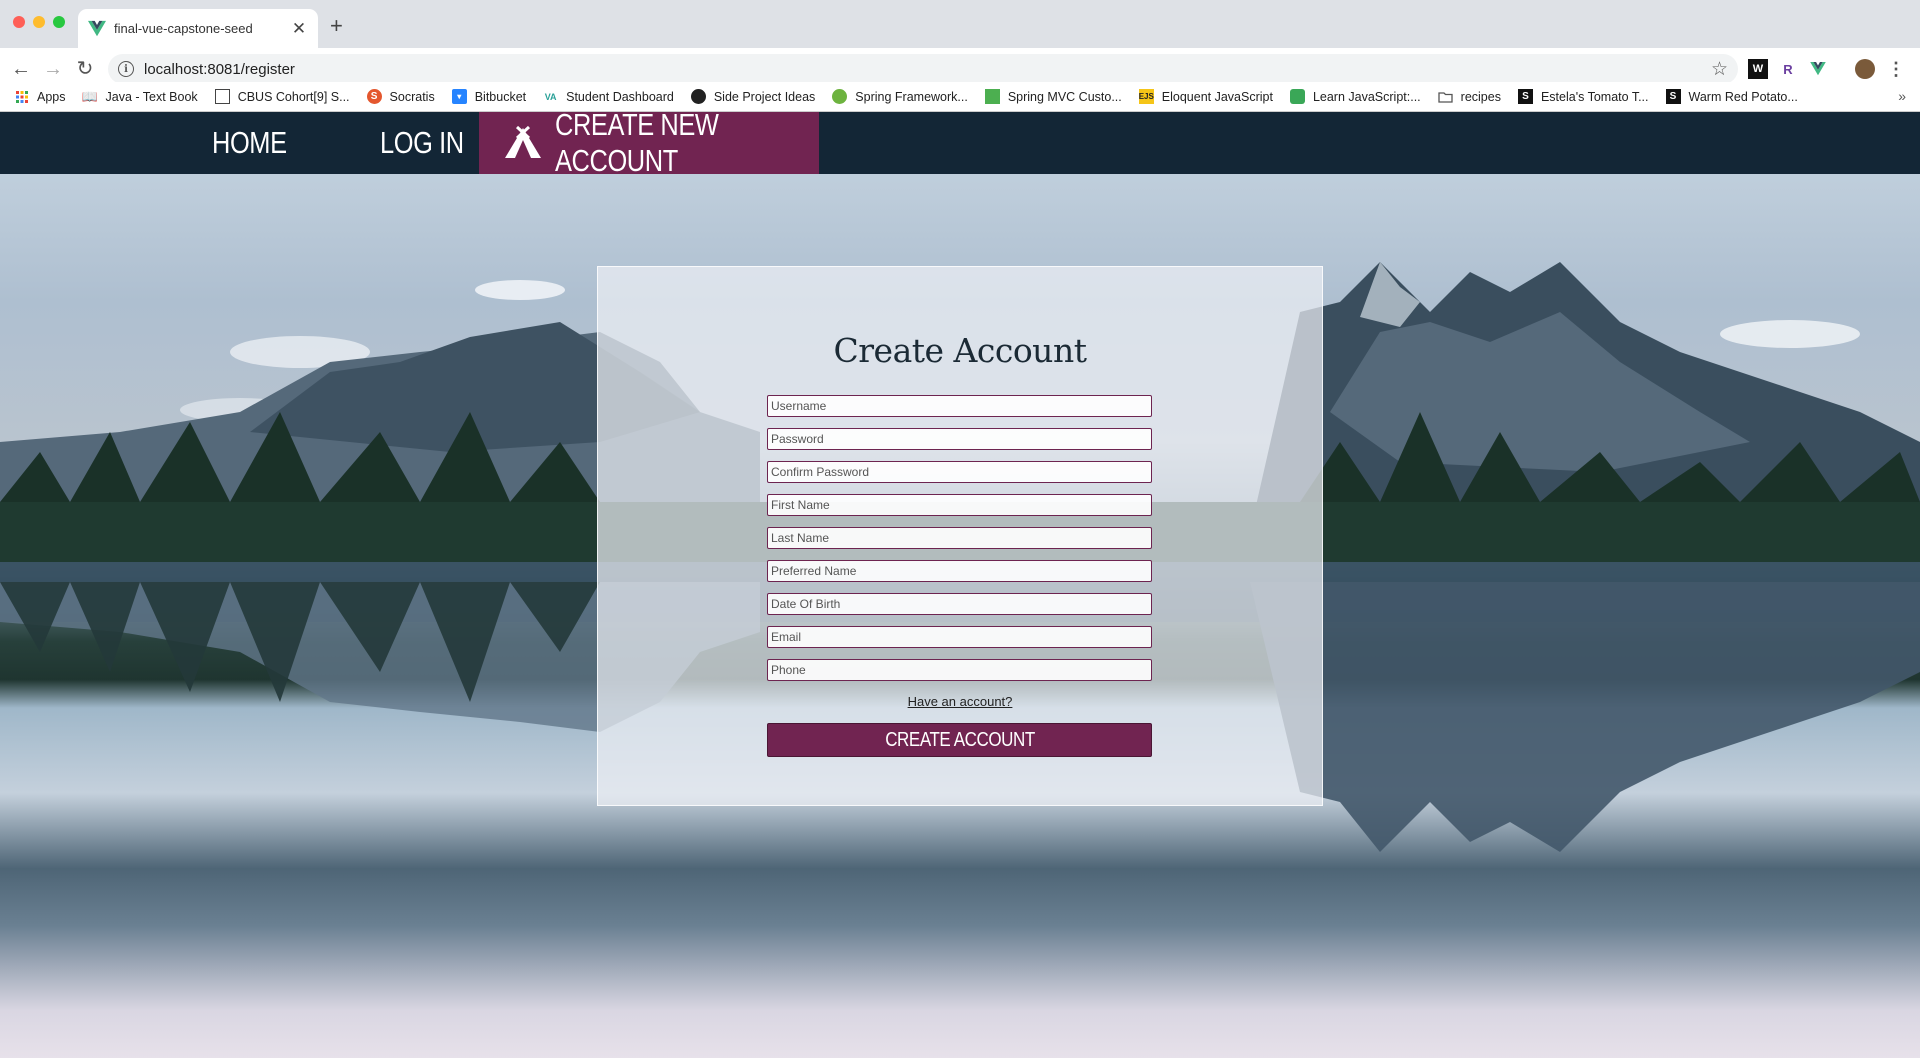 The image size is (1920, 1058). I want to click on bookmark-bitbucket: ▾ Bitbucket, so click(489, 96).